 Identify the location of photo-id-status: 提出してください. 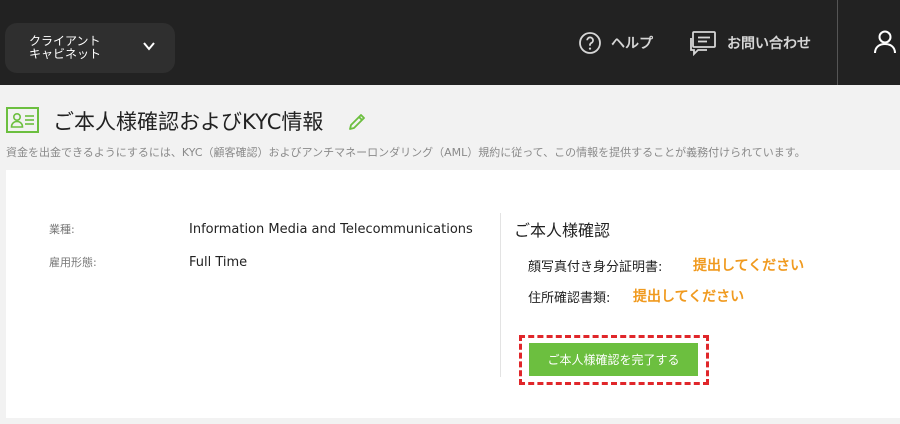
(748, 265).